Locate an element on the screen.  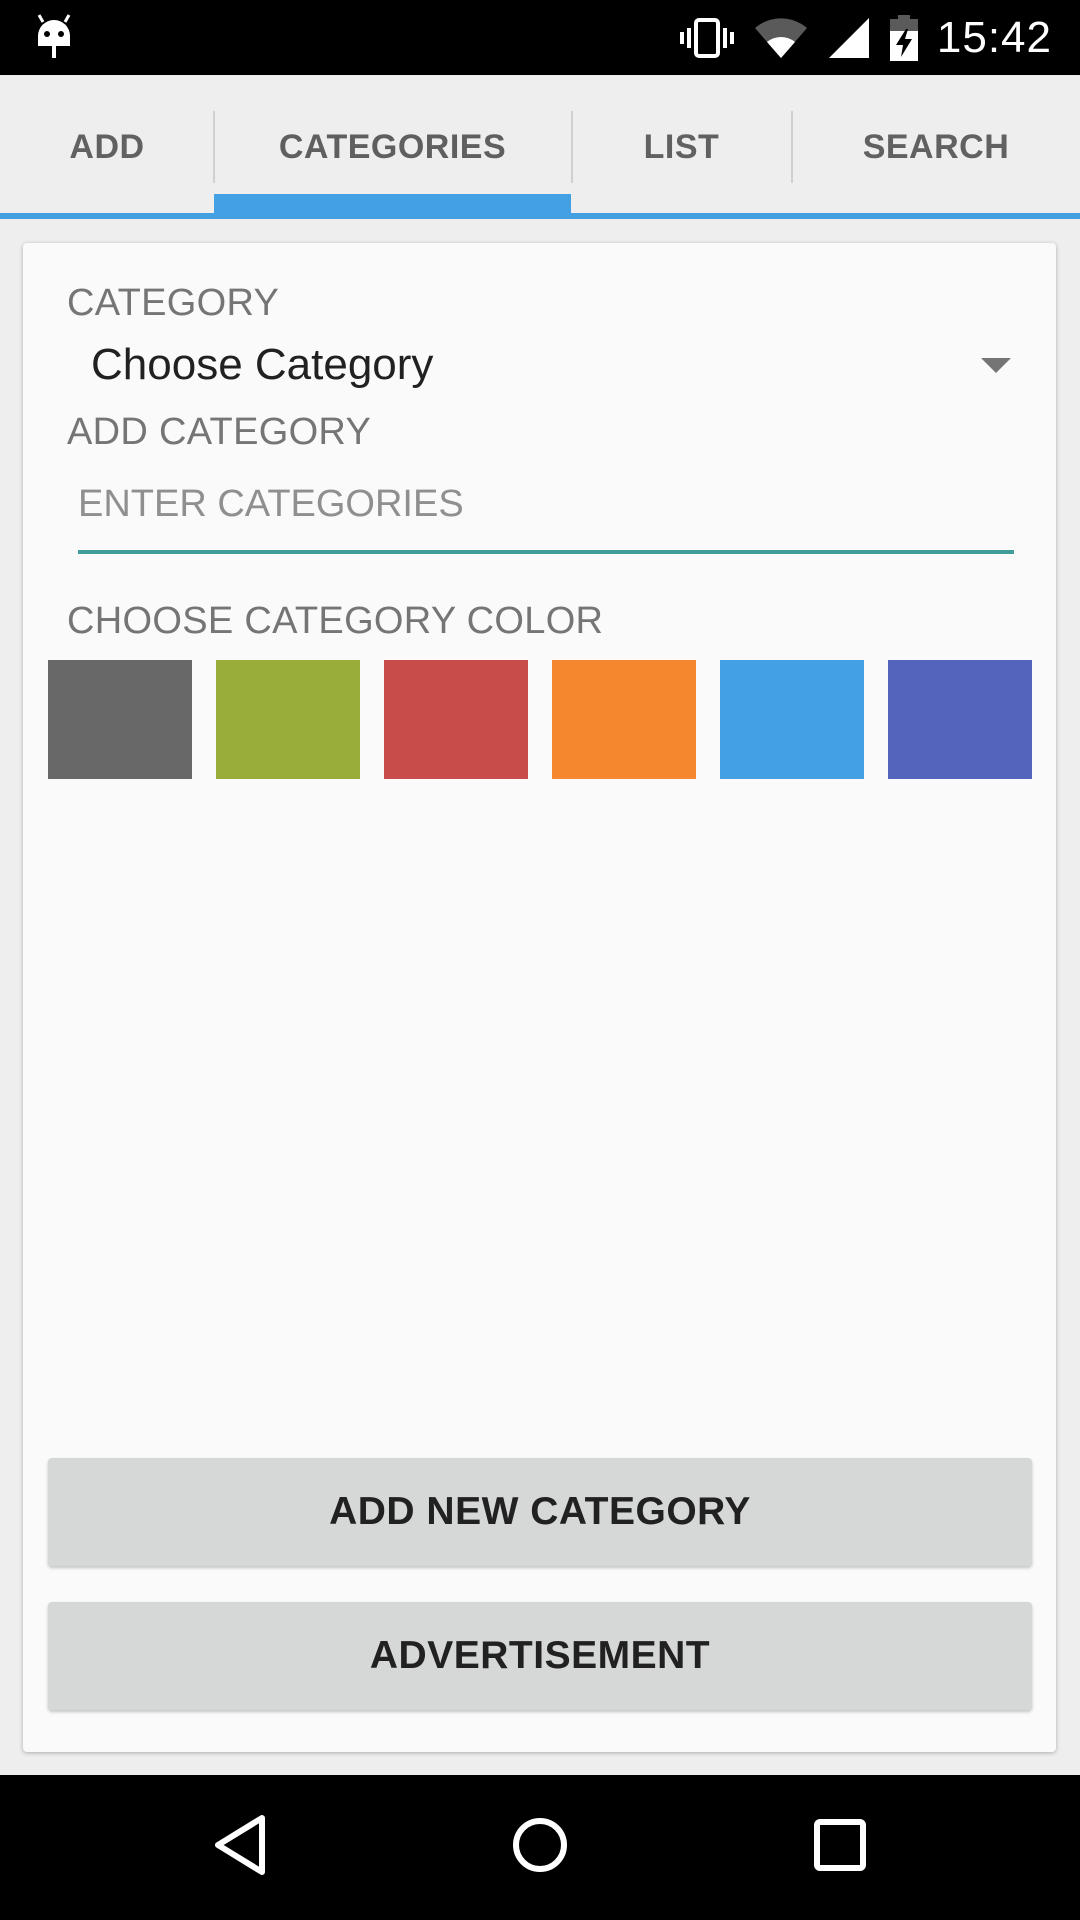
color-swatches is located at coordinates (540, 719).